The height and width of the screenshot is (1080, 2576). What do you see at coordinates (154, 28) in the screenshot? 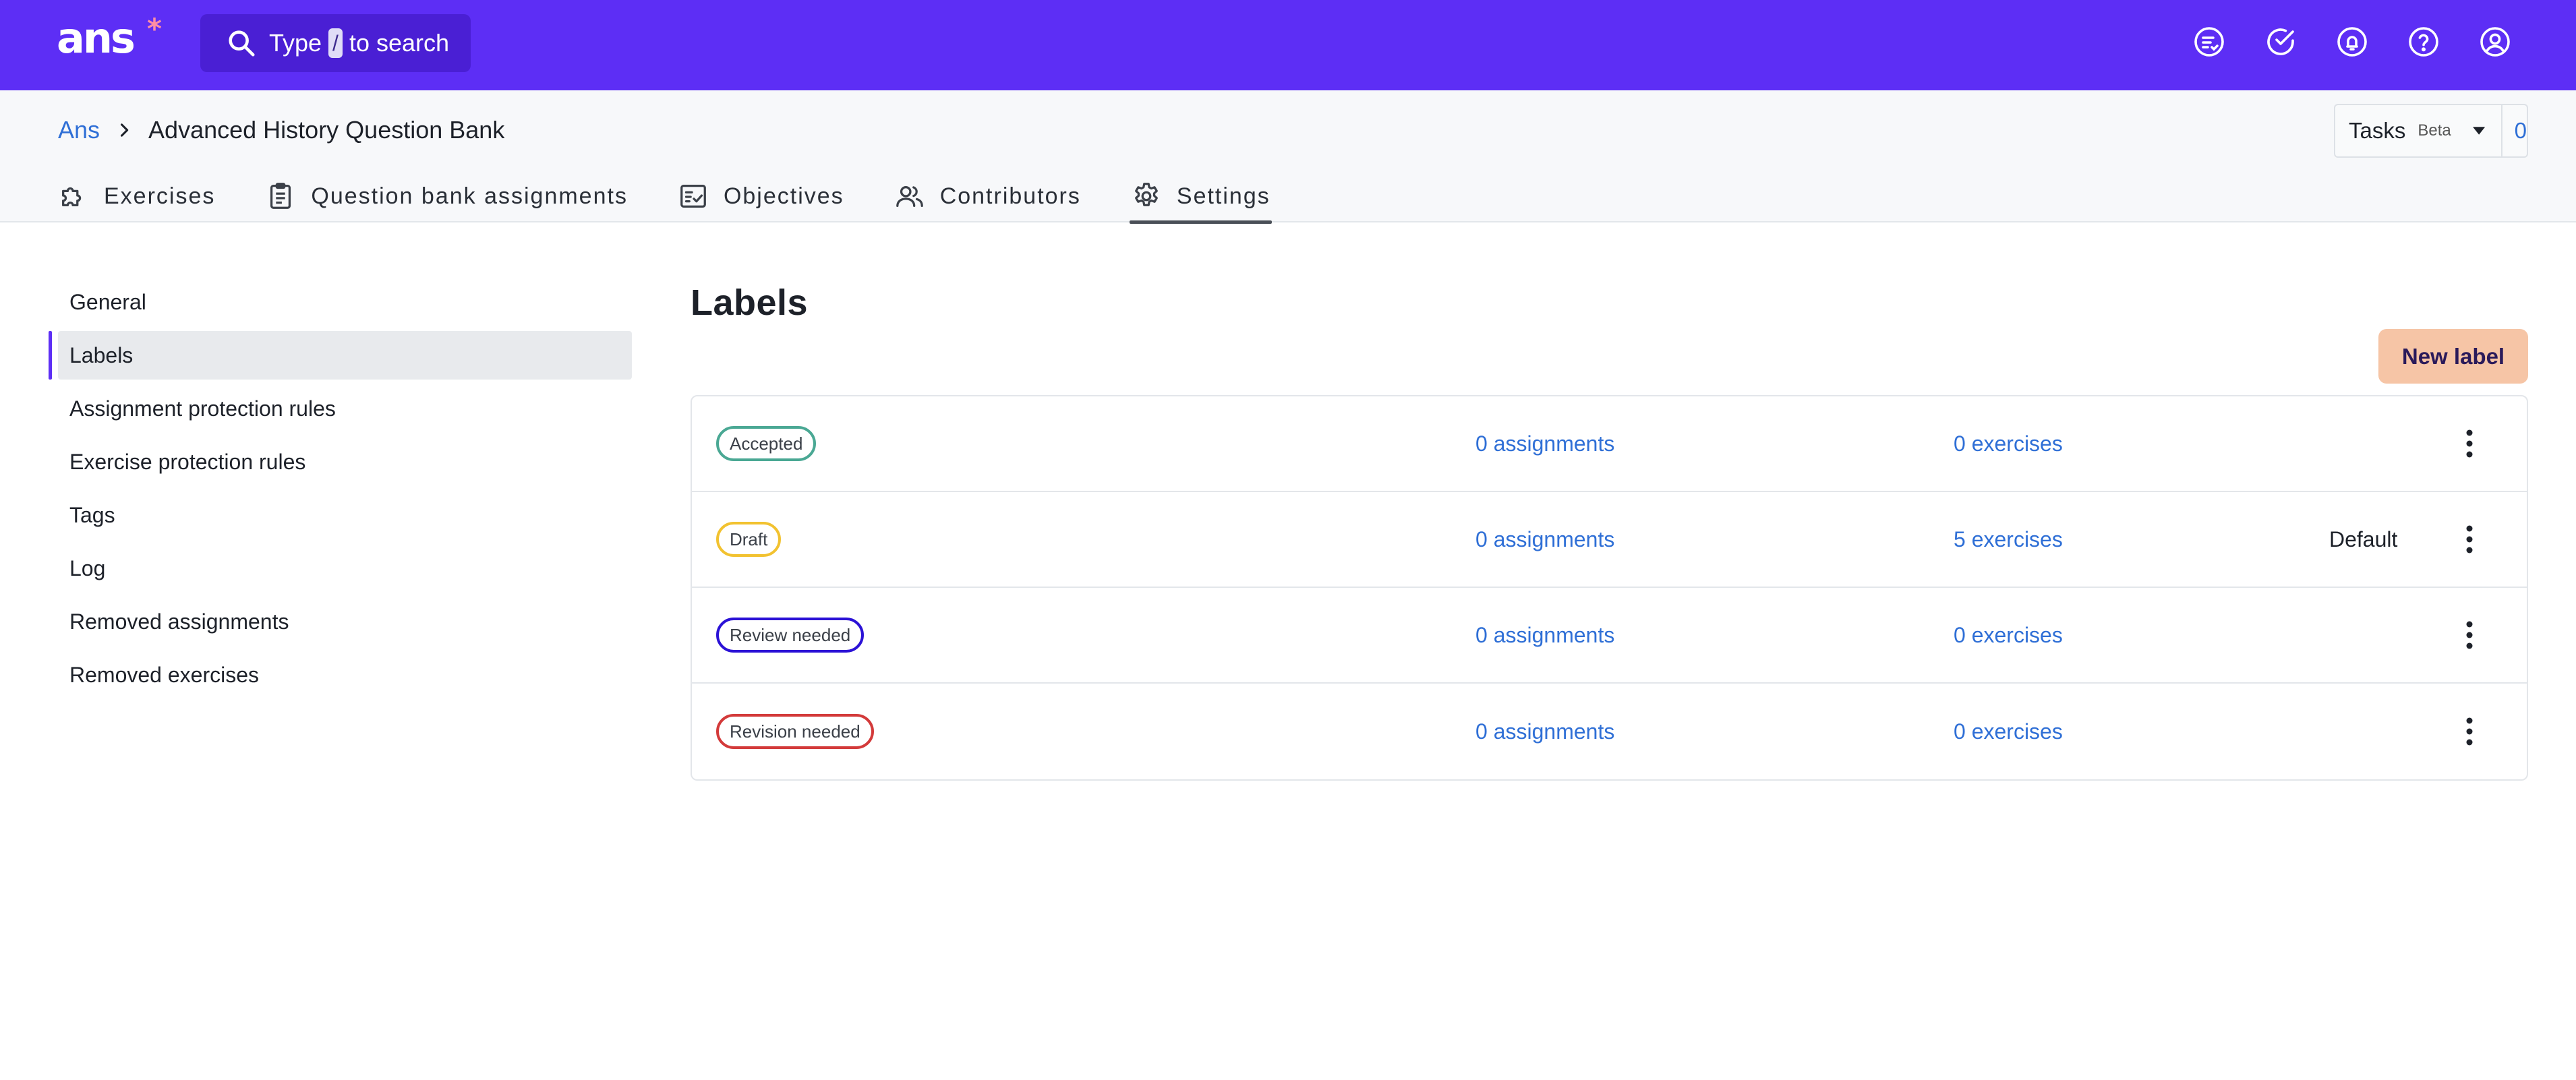
I see `logo-star: *` at bounding box center [154, 28].